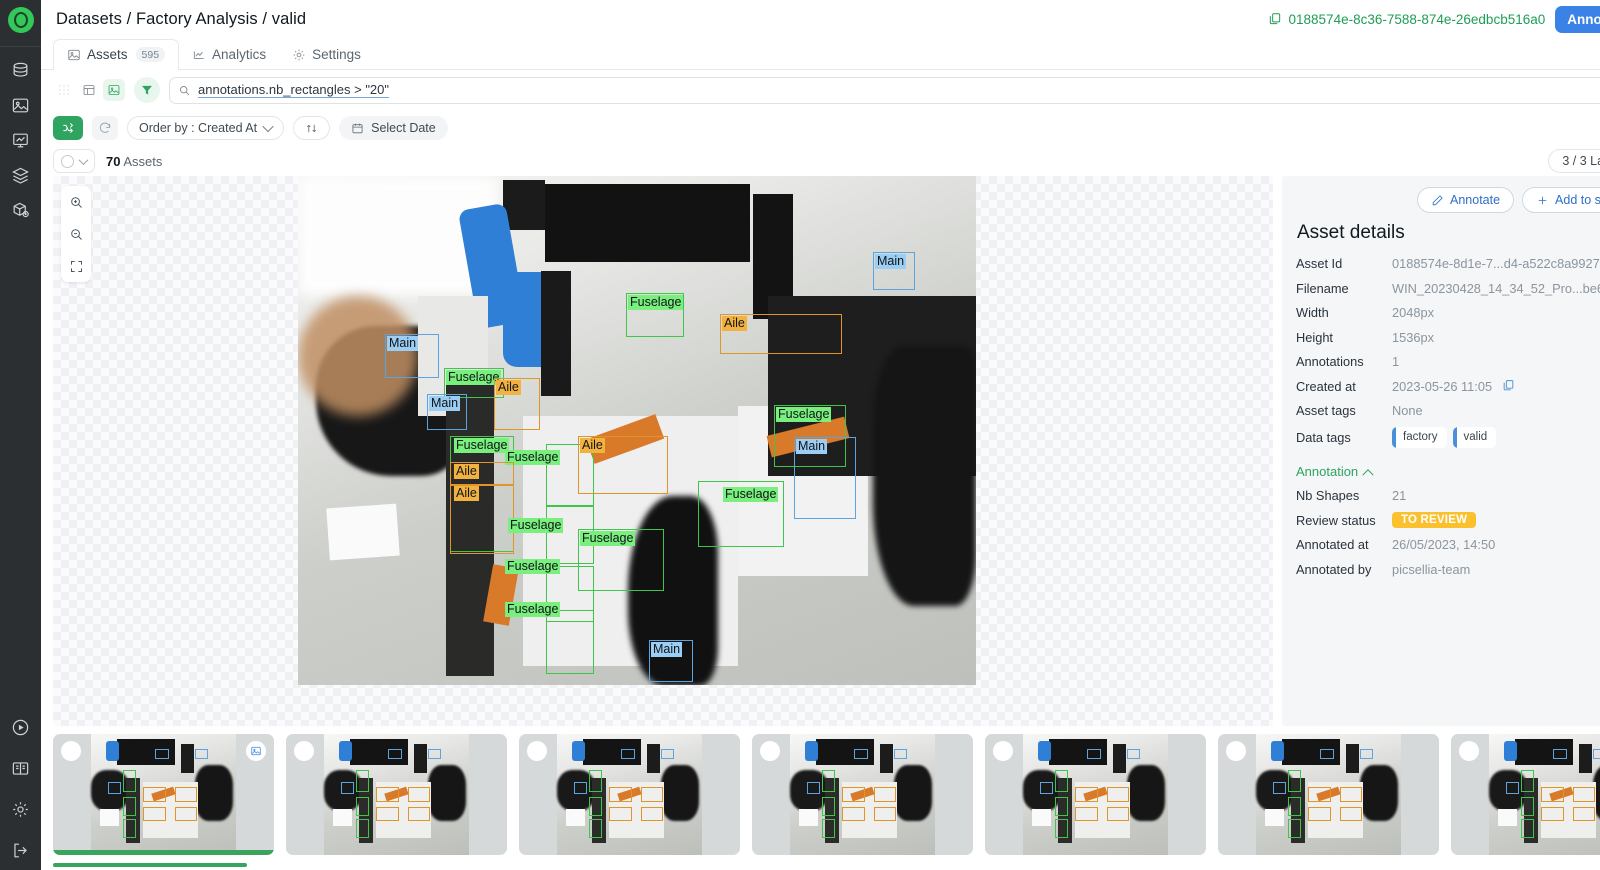 The width and height of the screenshot is (1600, 870). I want to click on image-view-icon, so click(114, 90).